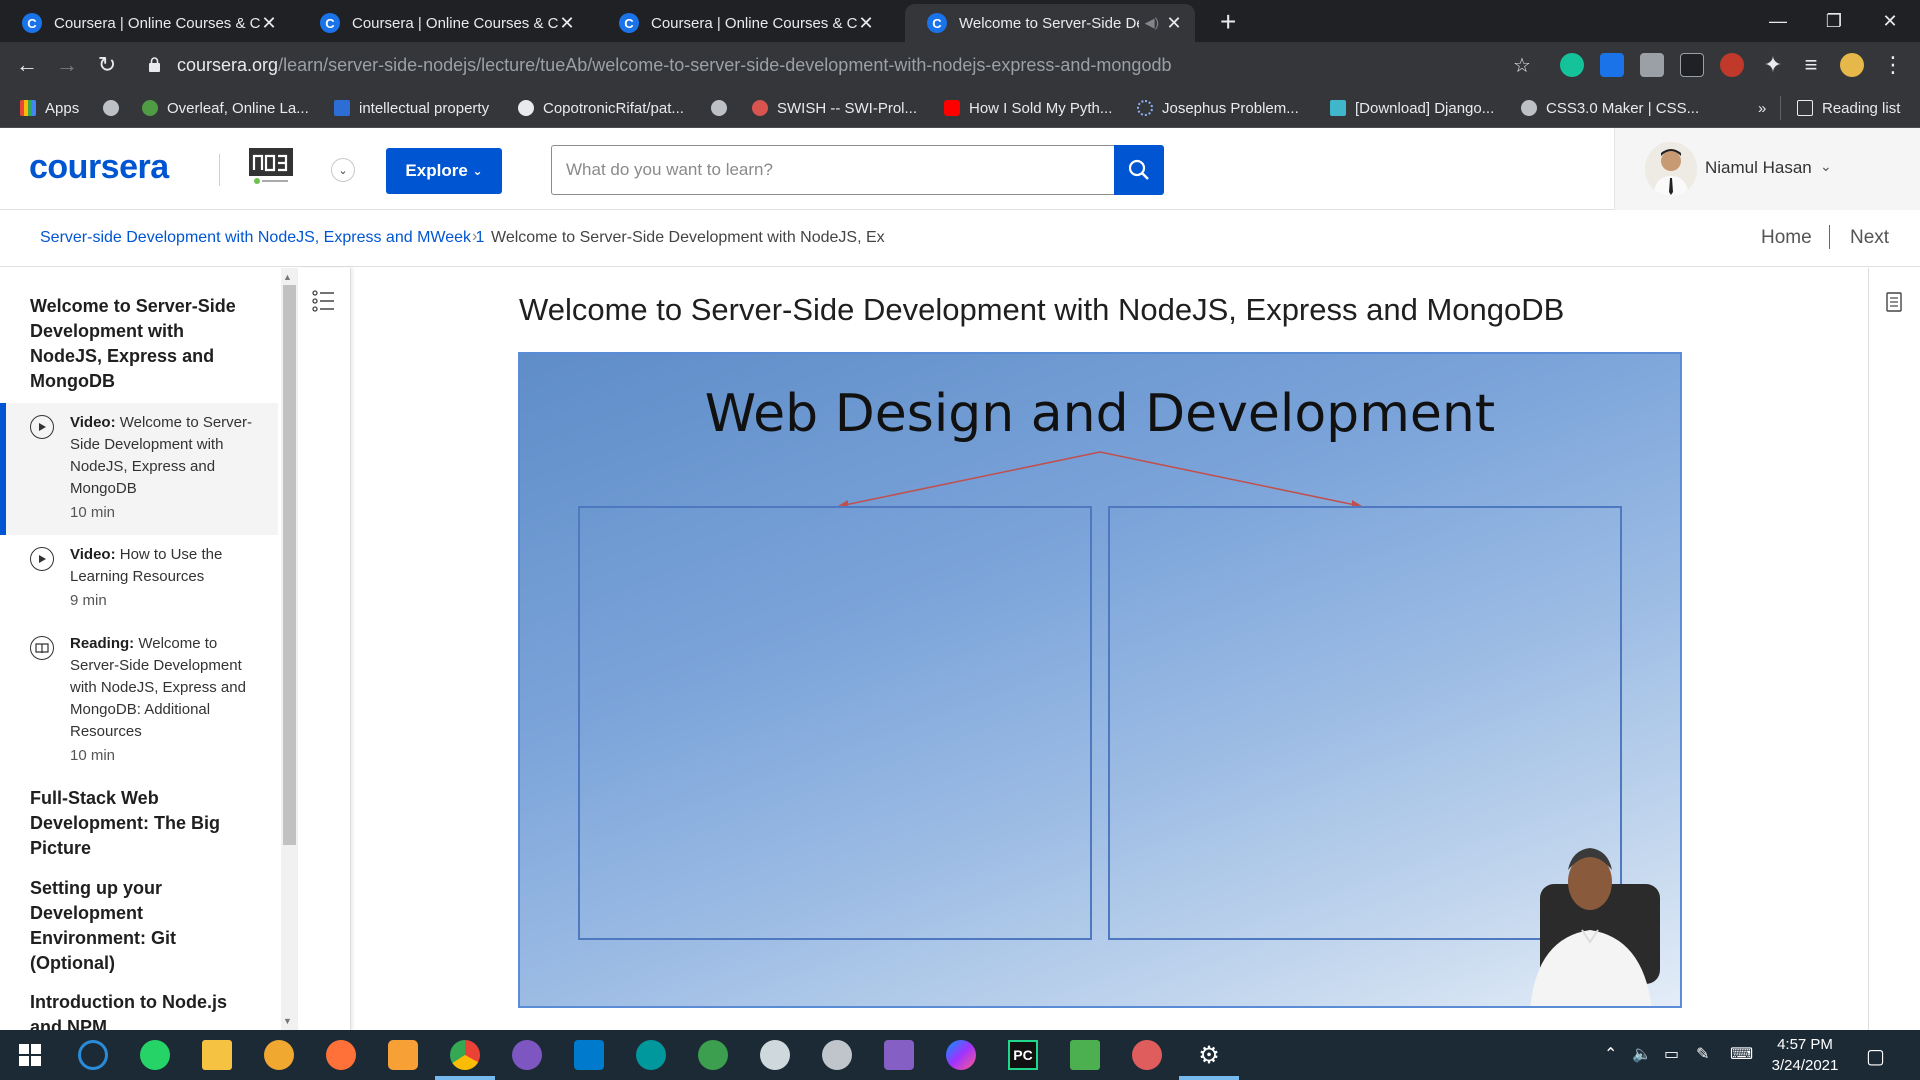  I want to click on back-arrow-icon: ←, so click(27, 65).